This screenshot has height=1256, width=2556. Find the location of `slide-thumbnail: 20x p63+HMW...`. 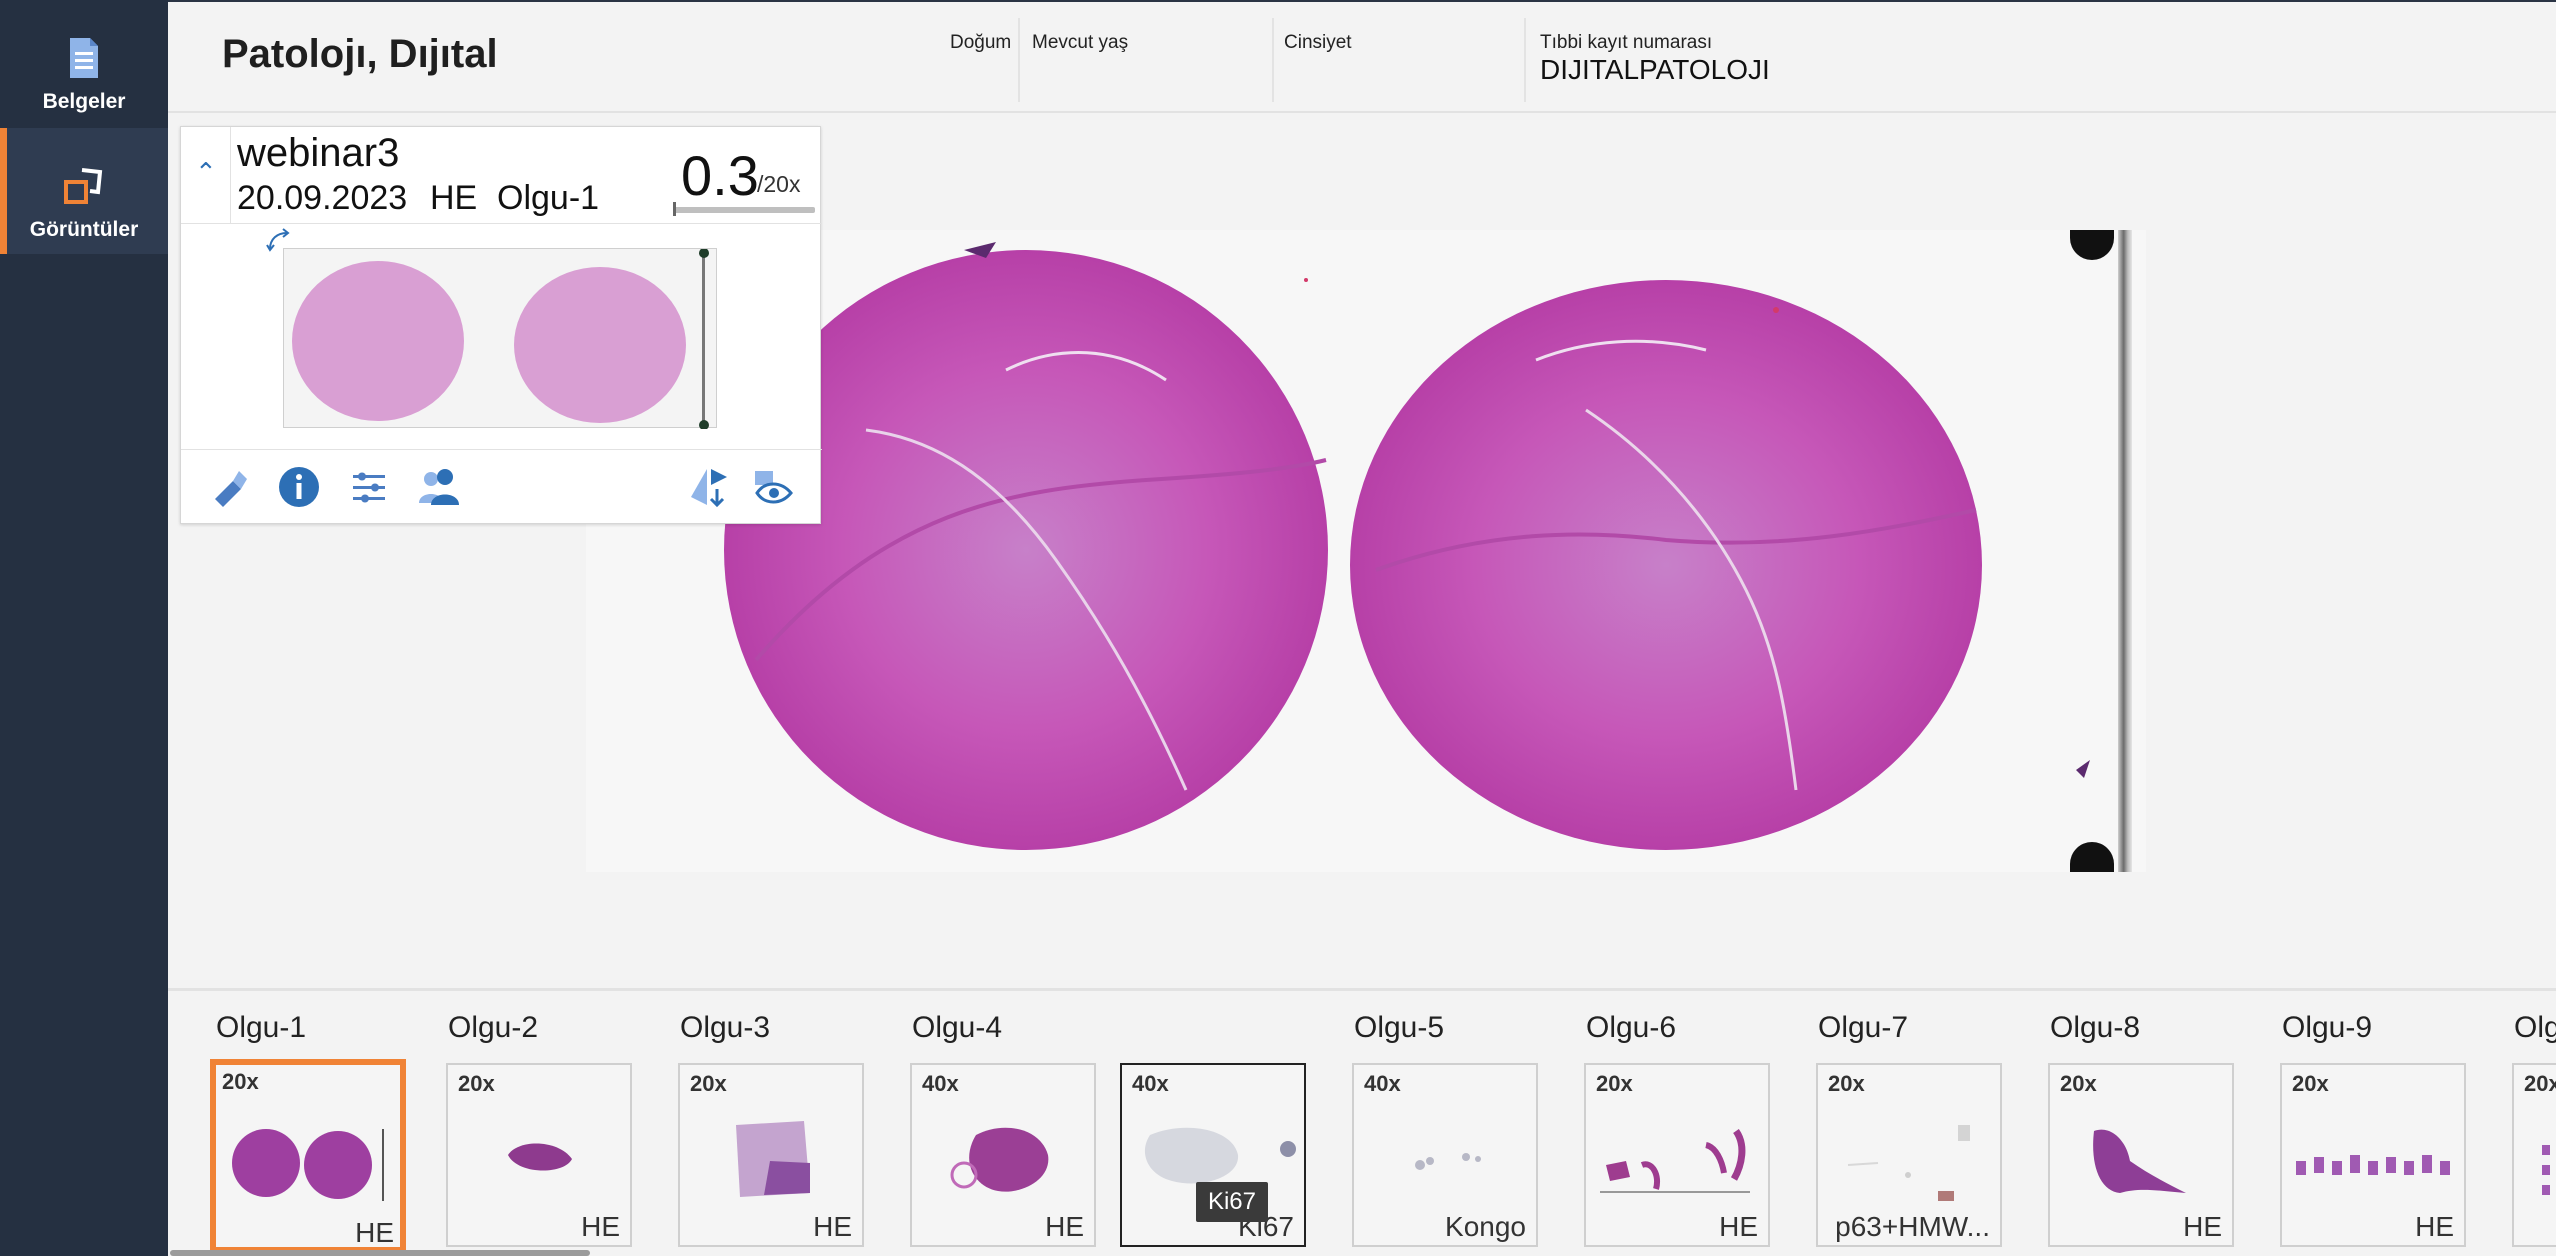

slide-thumbnail: 20x p63+HMW... is located at coordinates (1909, 1155).